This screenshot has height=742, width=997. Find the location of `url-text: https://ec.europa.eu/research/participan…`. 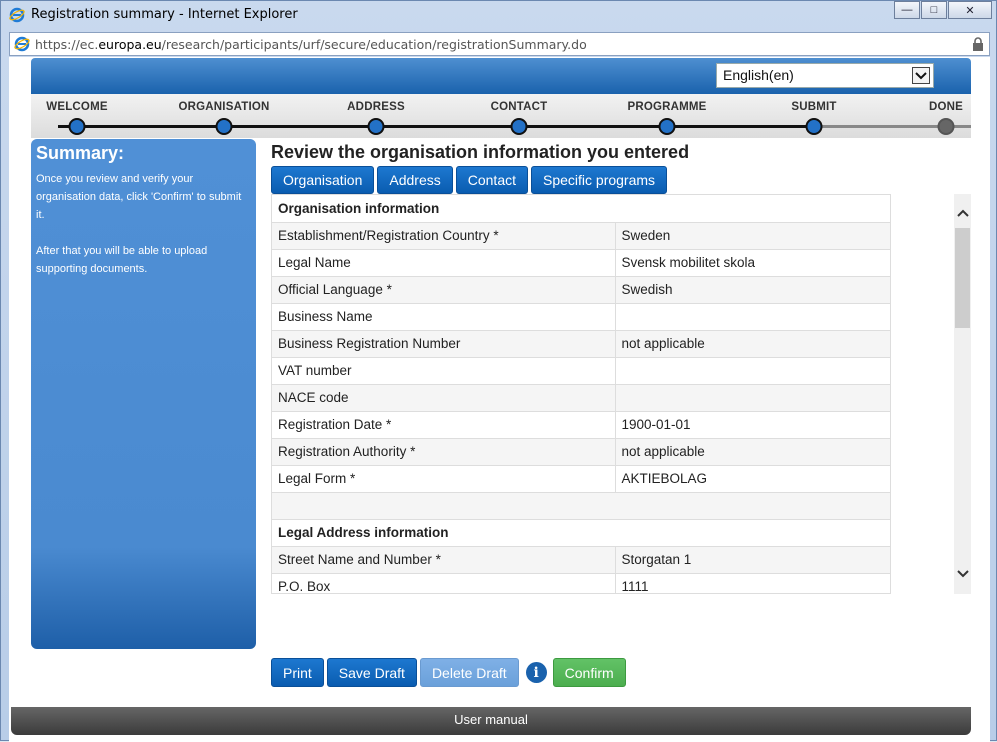

url-text: https://ec.europa.eu/research/participan… is located at coordinates (311, 44).